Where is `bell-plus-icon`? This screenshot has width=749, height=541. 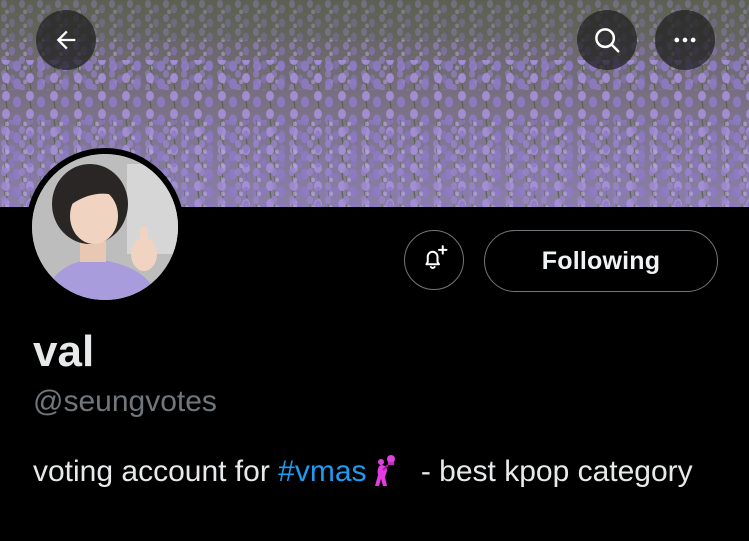 bell-plus-icon is located at coordinates (434, 260).